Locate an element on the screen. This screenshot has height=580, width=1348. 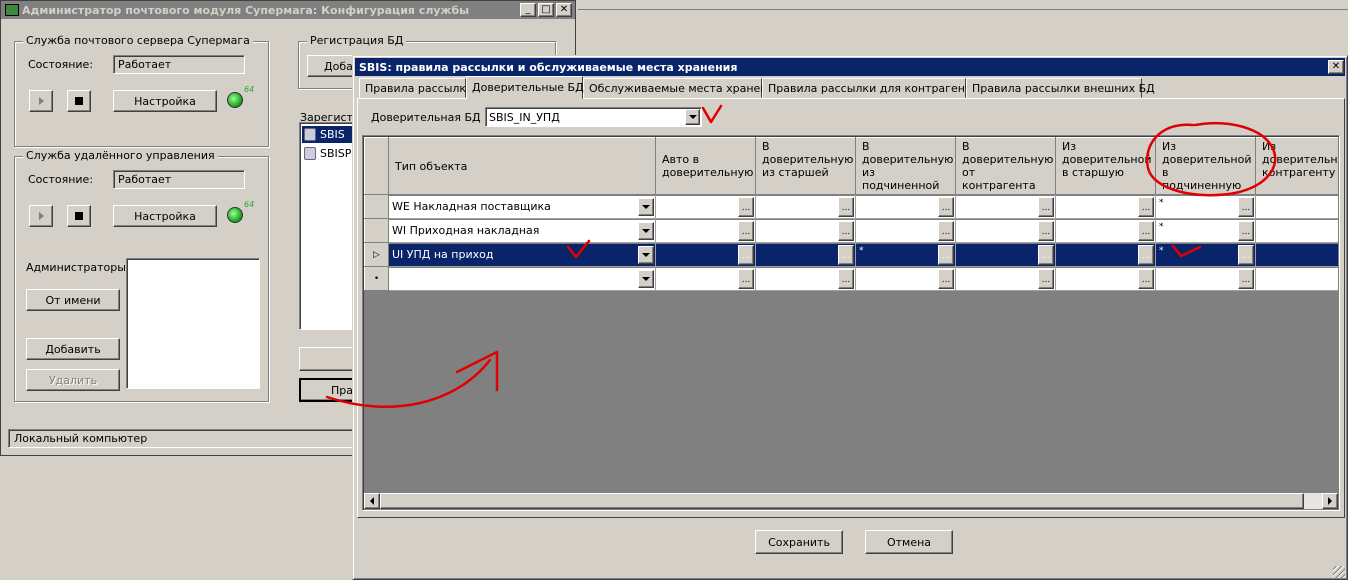
circle-annotation is located at coordinates (1211, 159).